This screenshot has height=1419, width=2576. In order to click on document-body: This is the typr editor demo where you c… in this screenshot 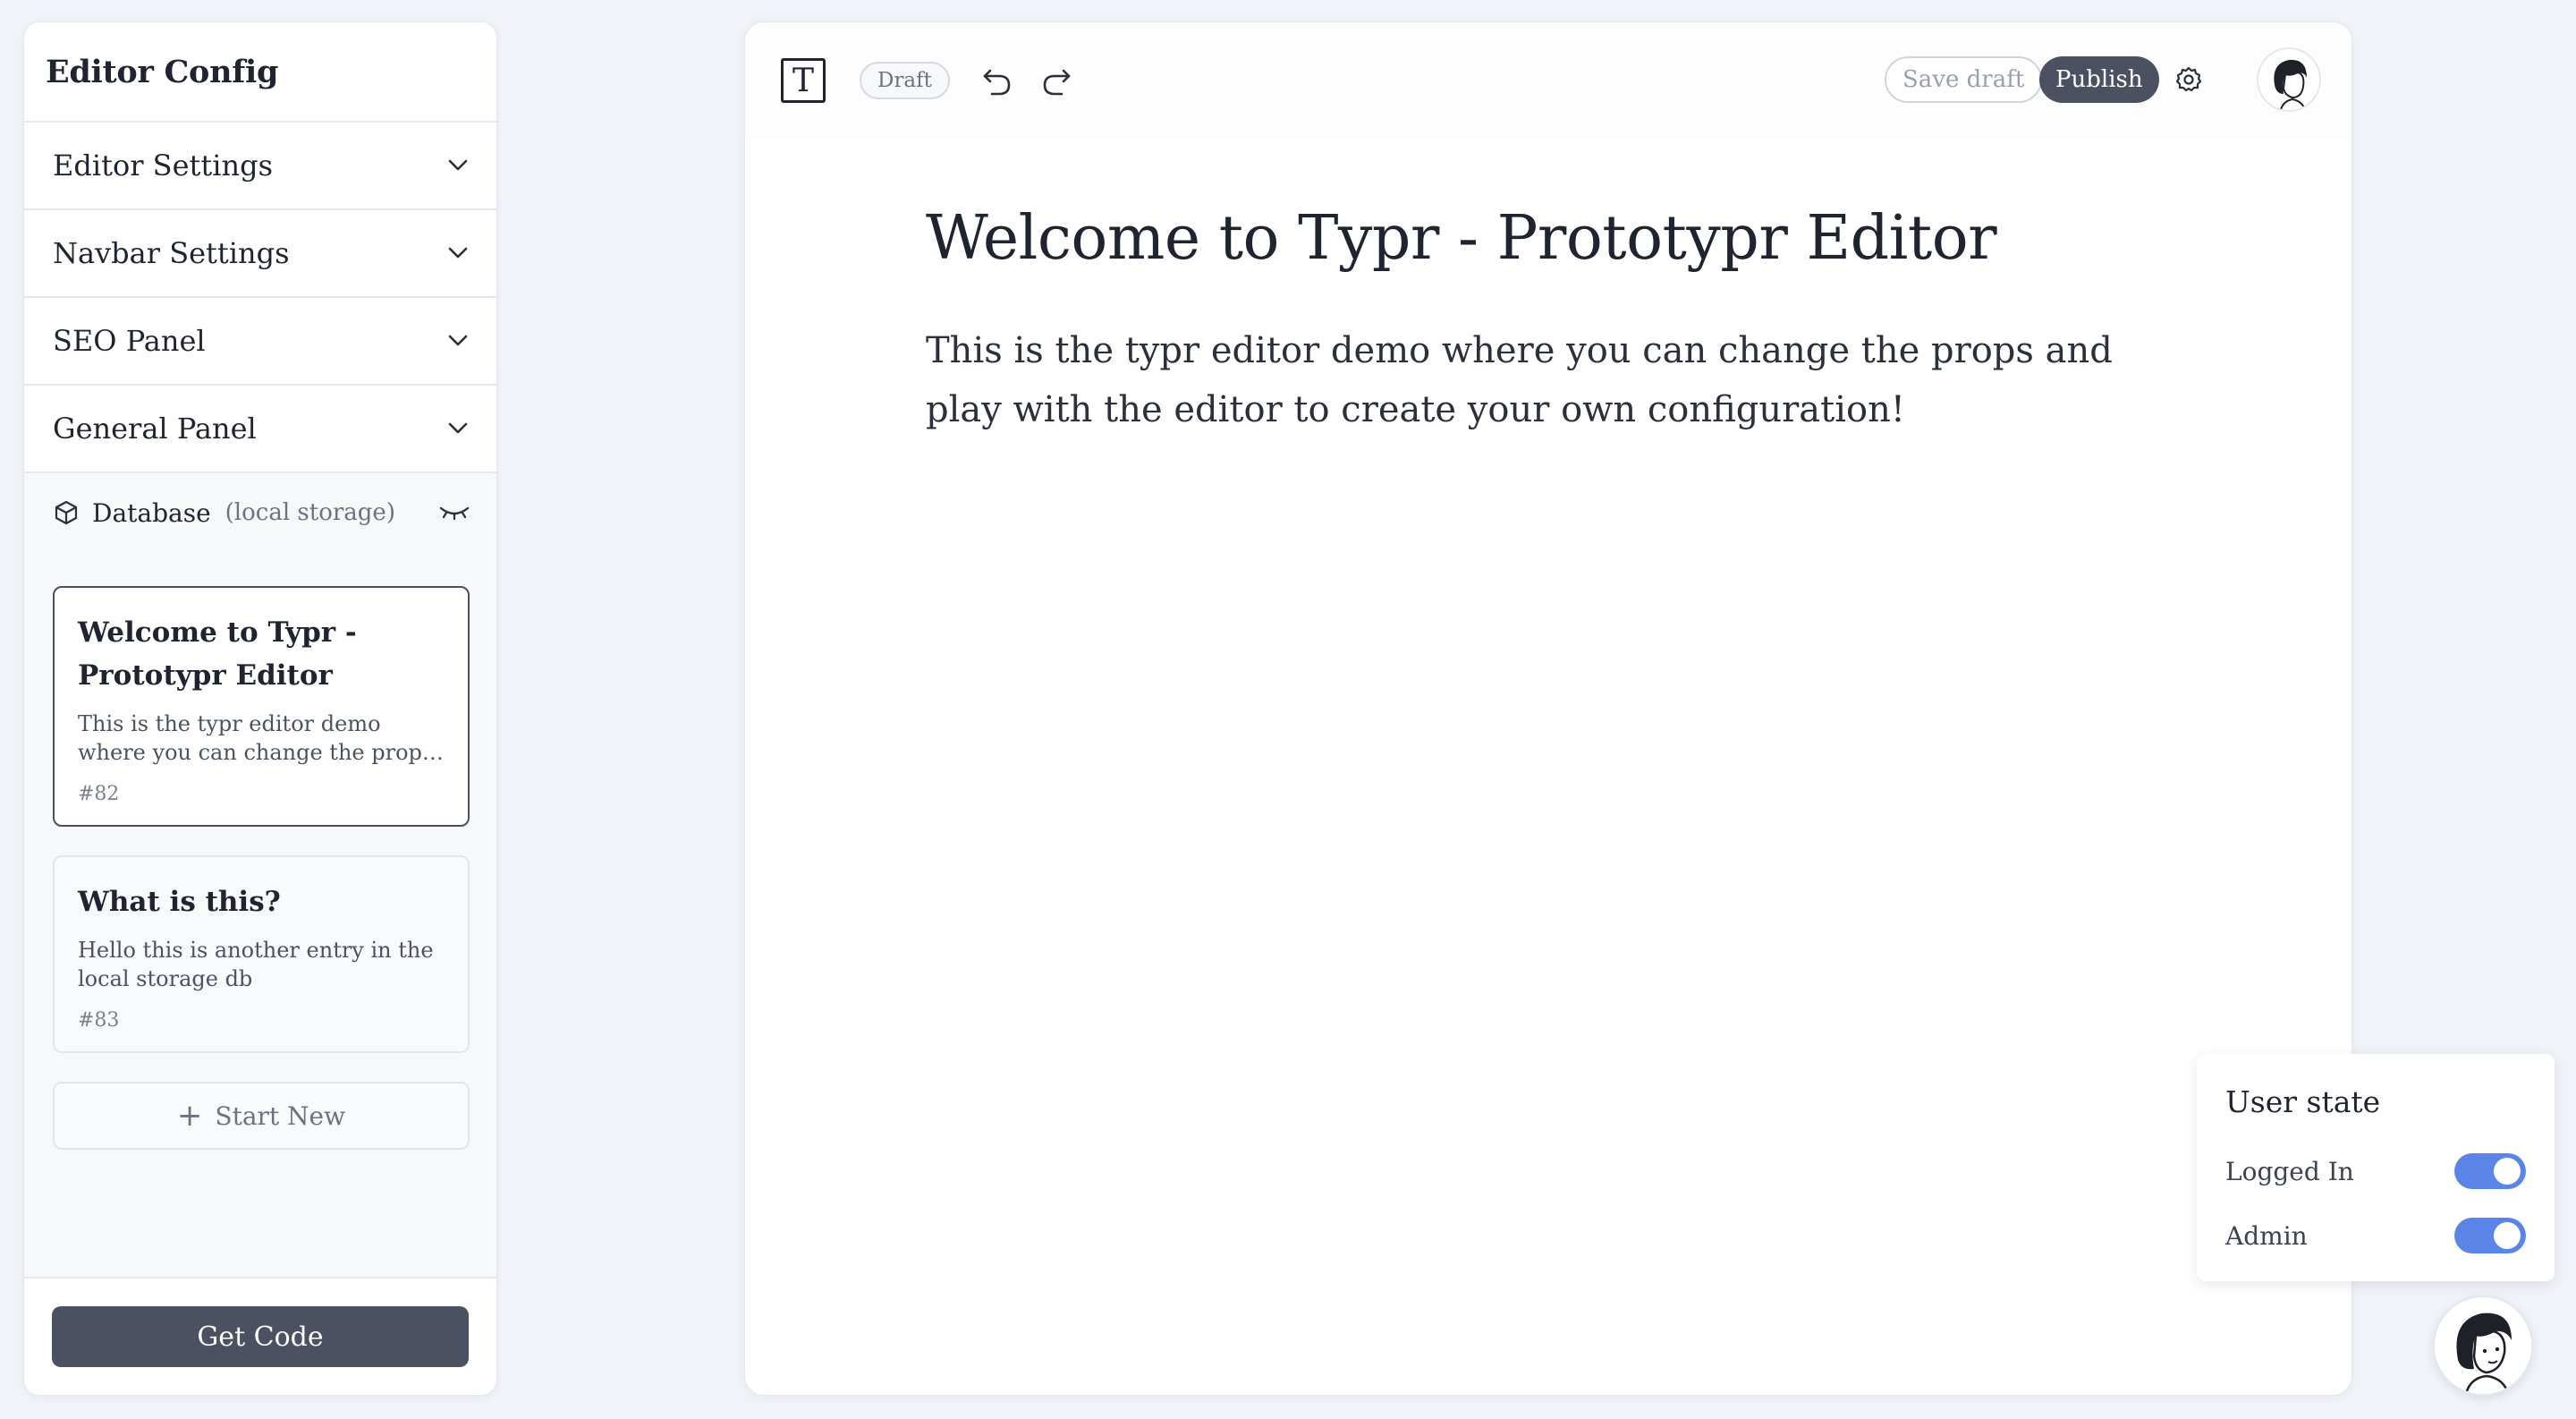, I will do `click(1552, 380)`.